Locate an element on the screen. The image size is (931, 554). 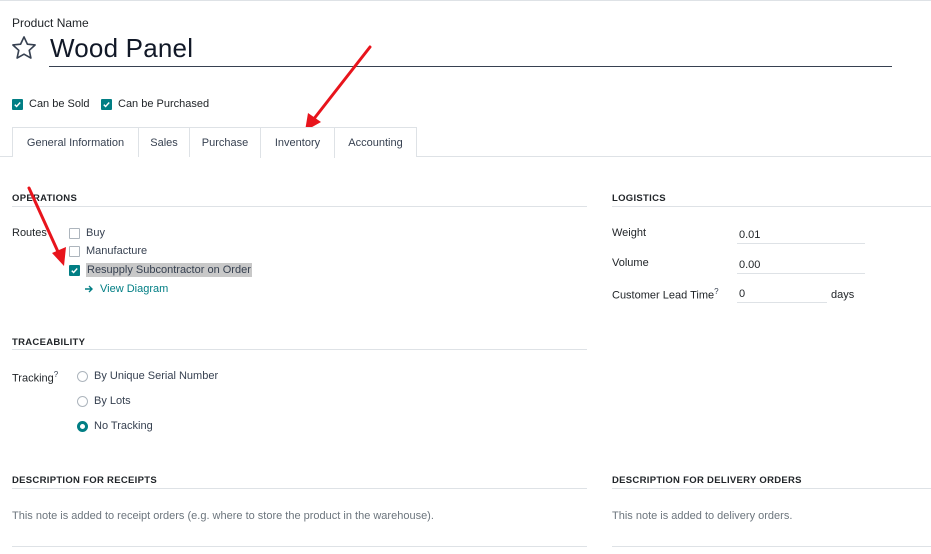
customer-lead-time-label: Customer Lead Time? is located at coordinates (665, 294).